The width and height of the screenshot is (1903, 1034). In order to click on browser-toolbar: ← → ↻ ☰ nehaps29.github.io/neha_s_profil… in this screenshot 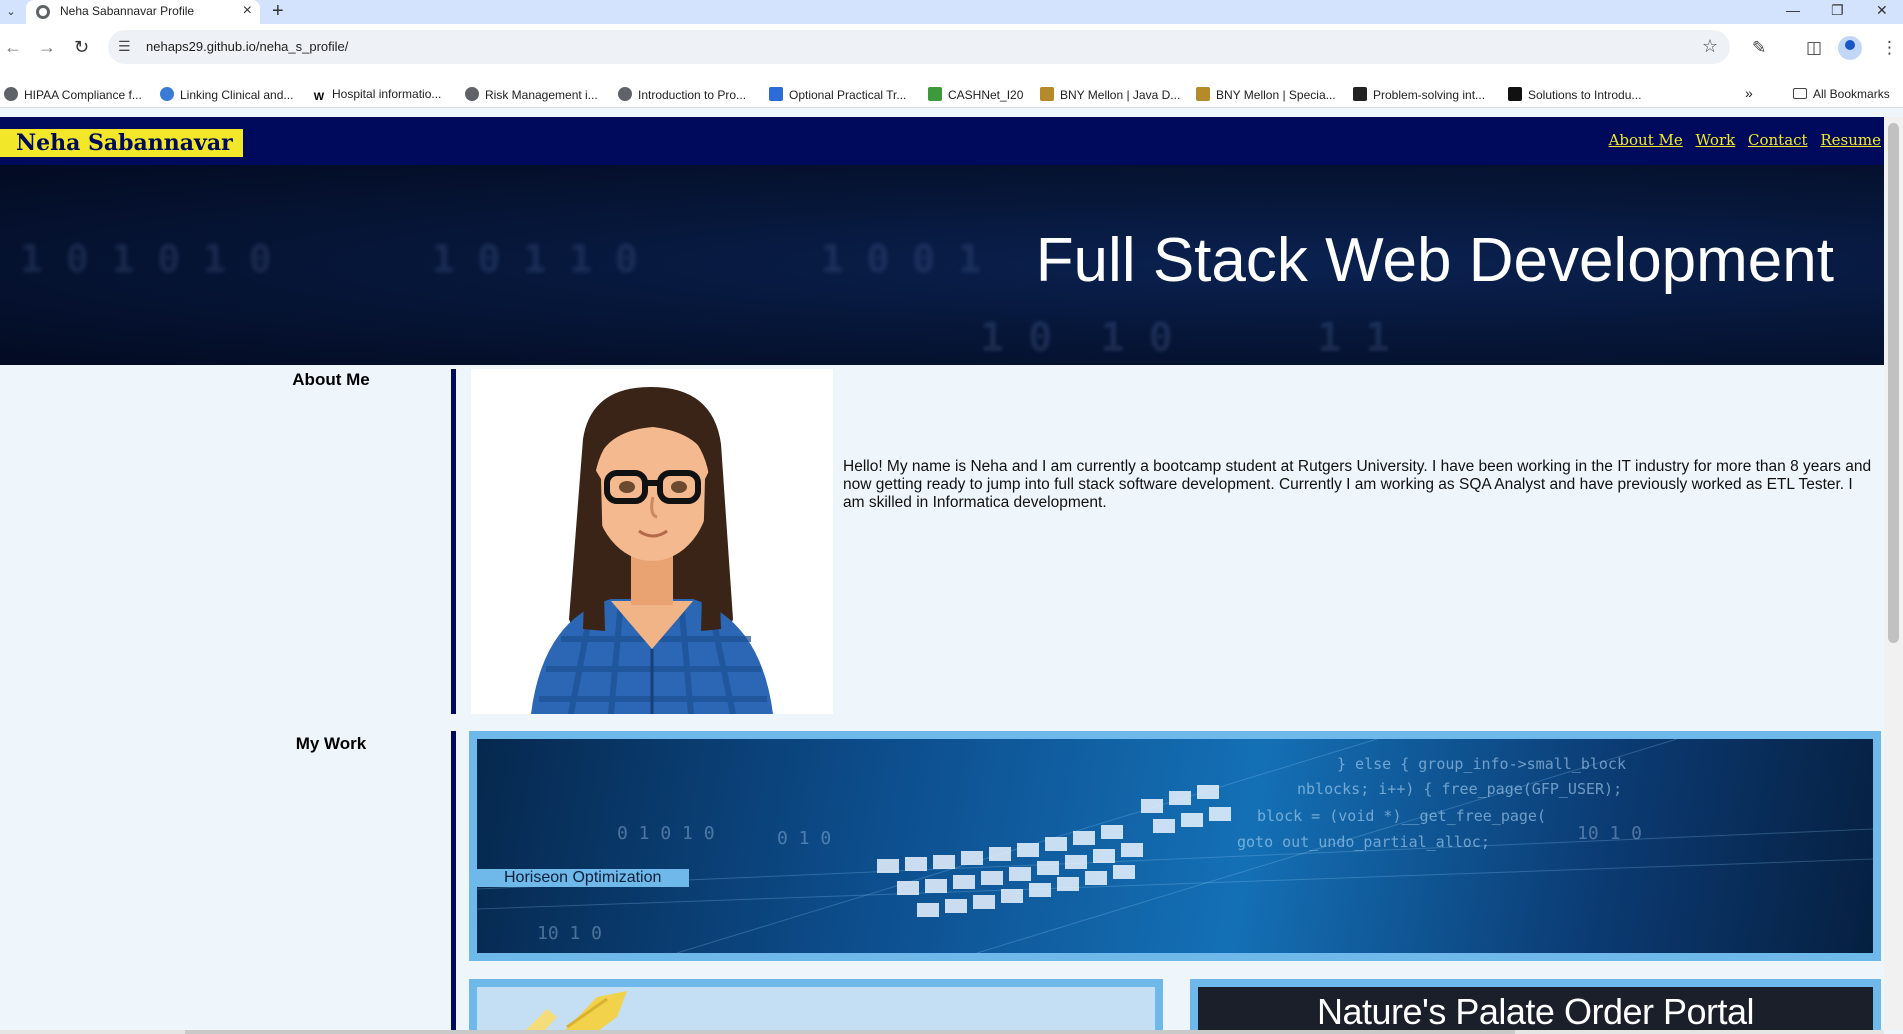, I will do `click(951, 52)`.